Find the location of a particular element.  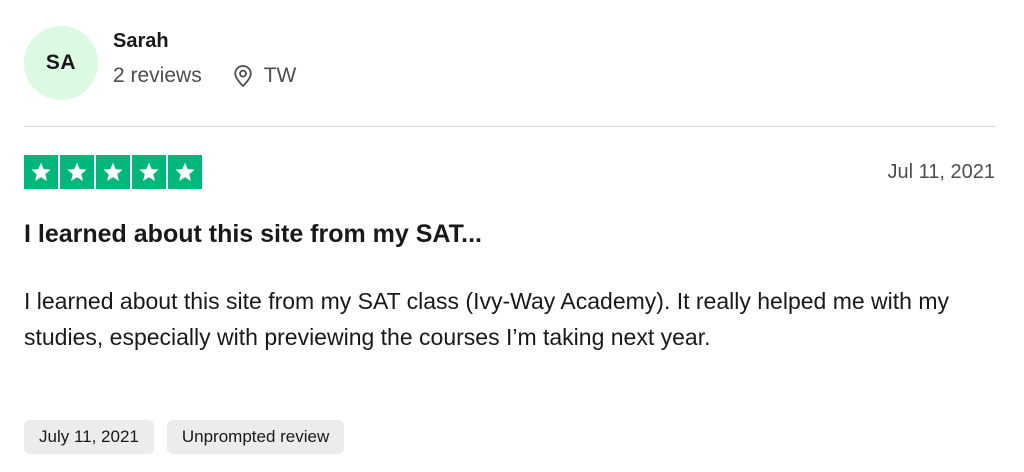

divider is located at coordinates (510, 126).